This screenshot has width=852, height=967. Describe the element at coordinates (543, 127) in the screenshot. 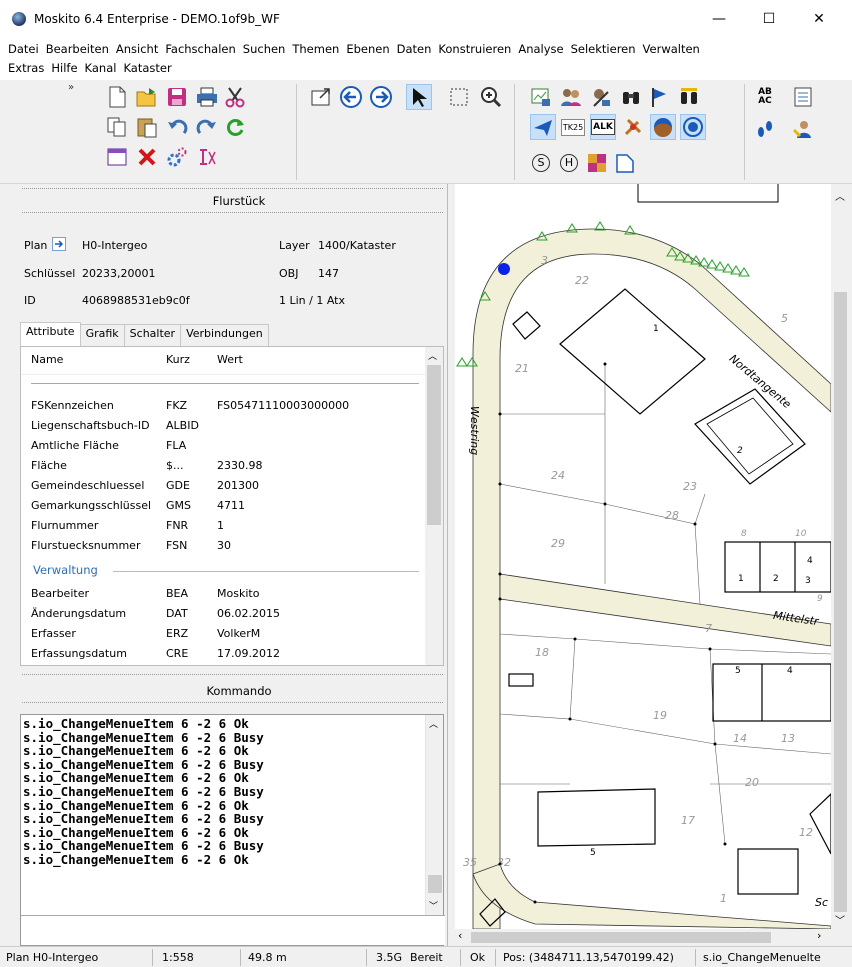

I see `airplane-icon` at that location.